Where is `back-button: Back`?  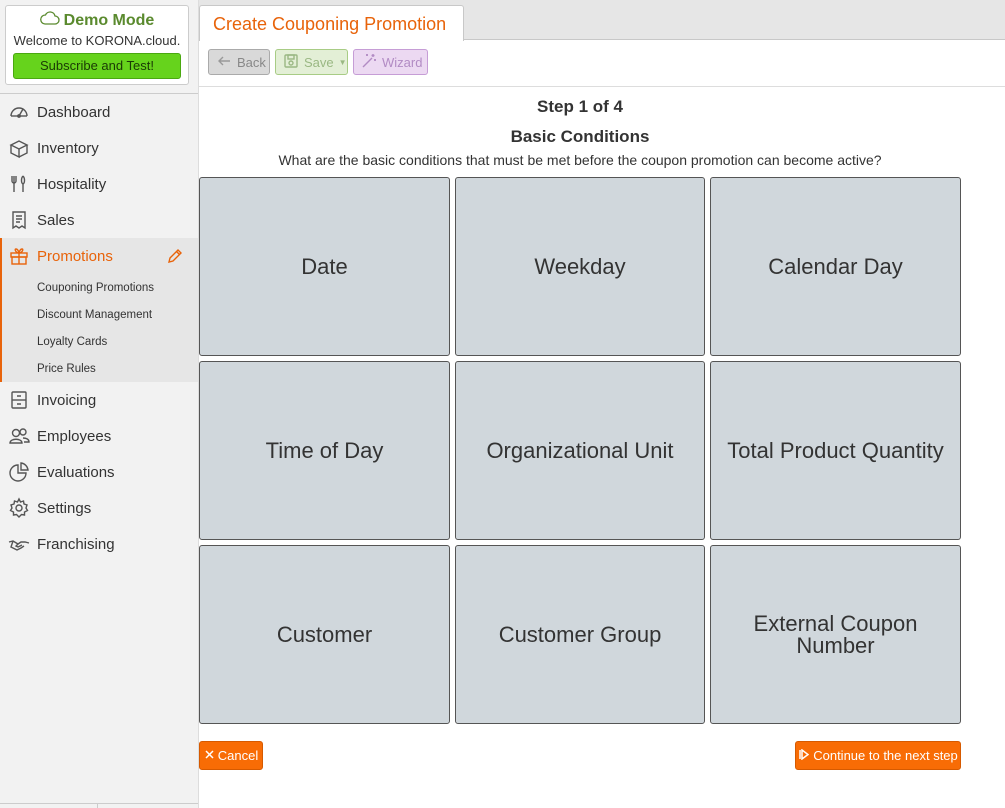
back-button: Back is located at coordinates (239, 62).